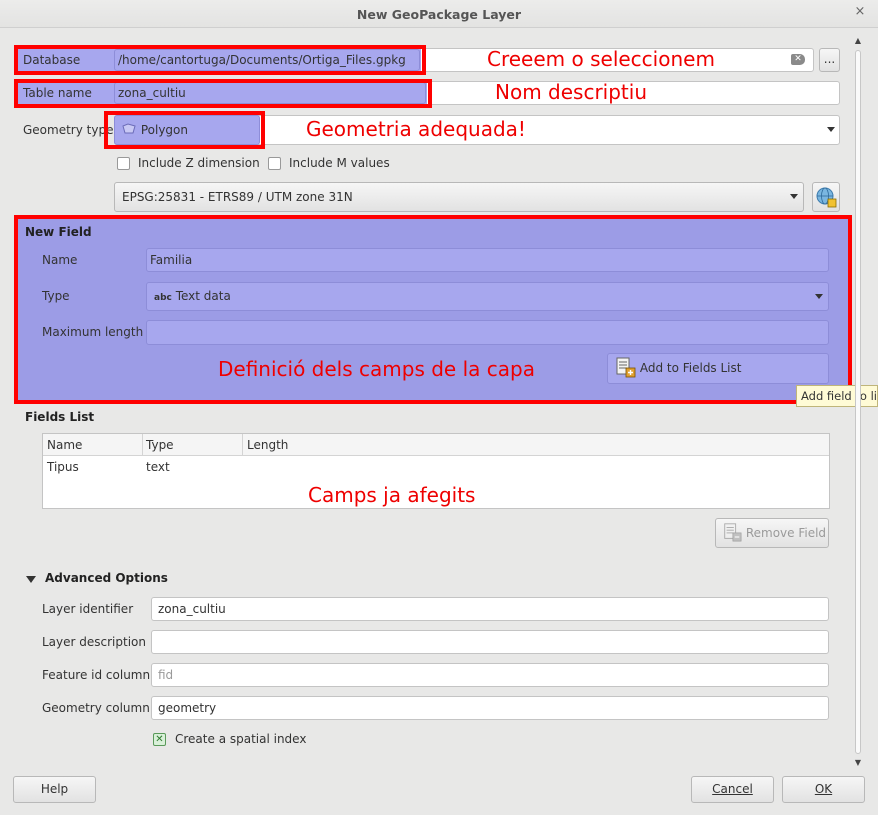  I want to click on database-annotation-box, so click(220, 60).